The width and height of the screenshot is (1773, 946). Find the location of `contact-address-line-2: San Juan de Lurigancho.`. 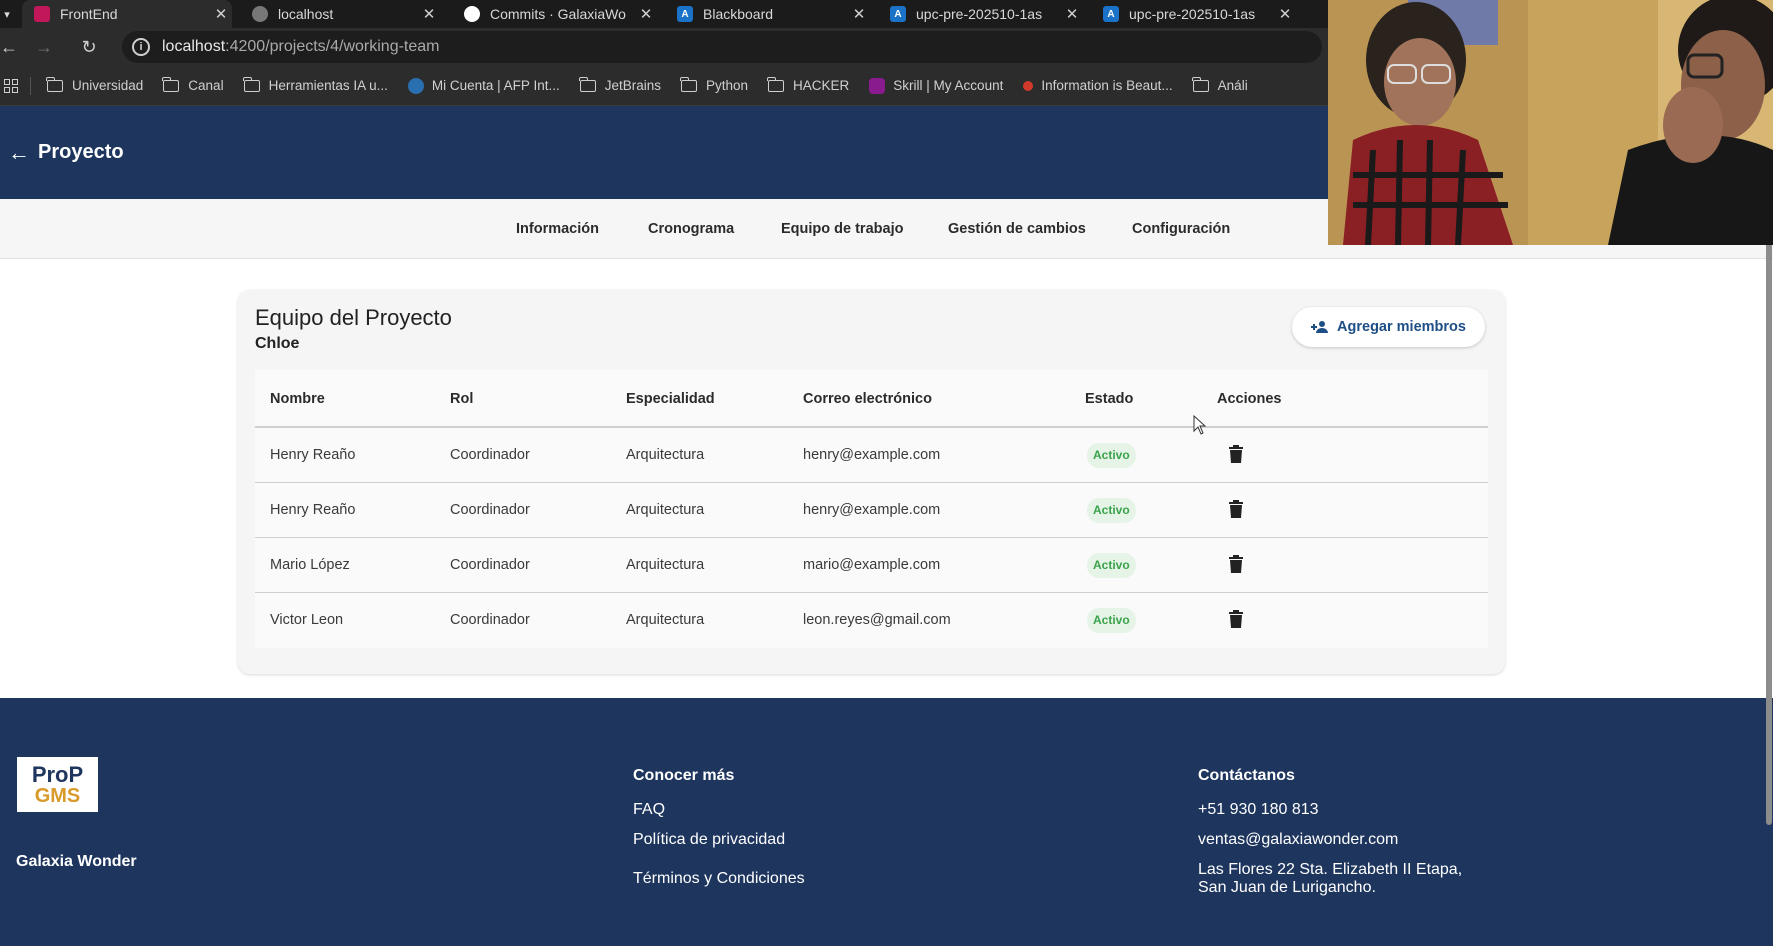

contact-address-line-2: San Juan de Lurigancho. is located at coordinates (1287, 887).